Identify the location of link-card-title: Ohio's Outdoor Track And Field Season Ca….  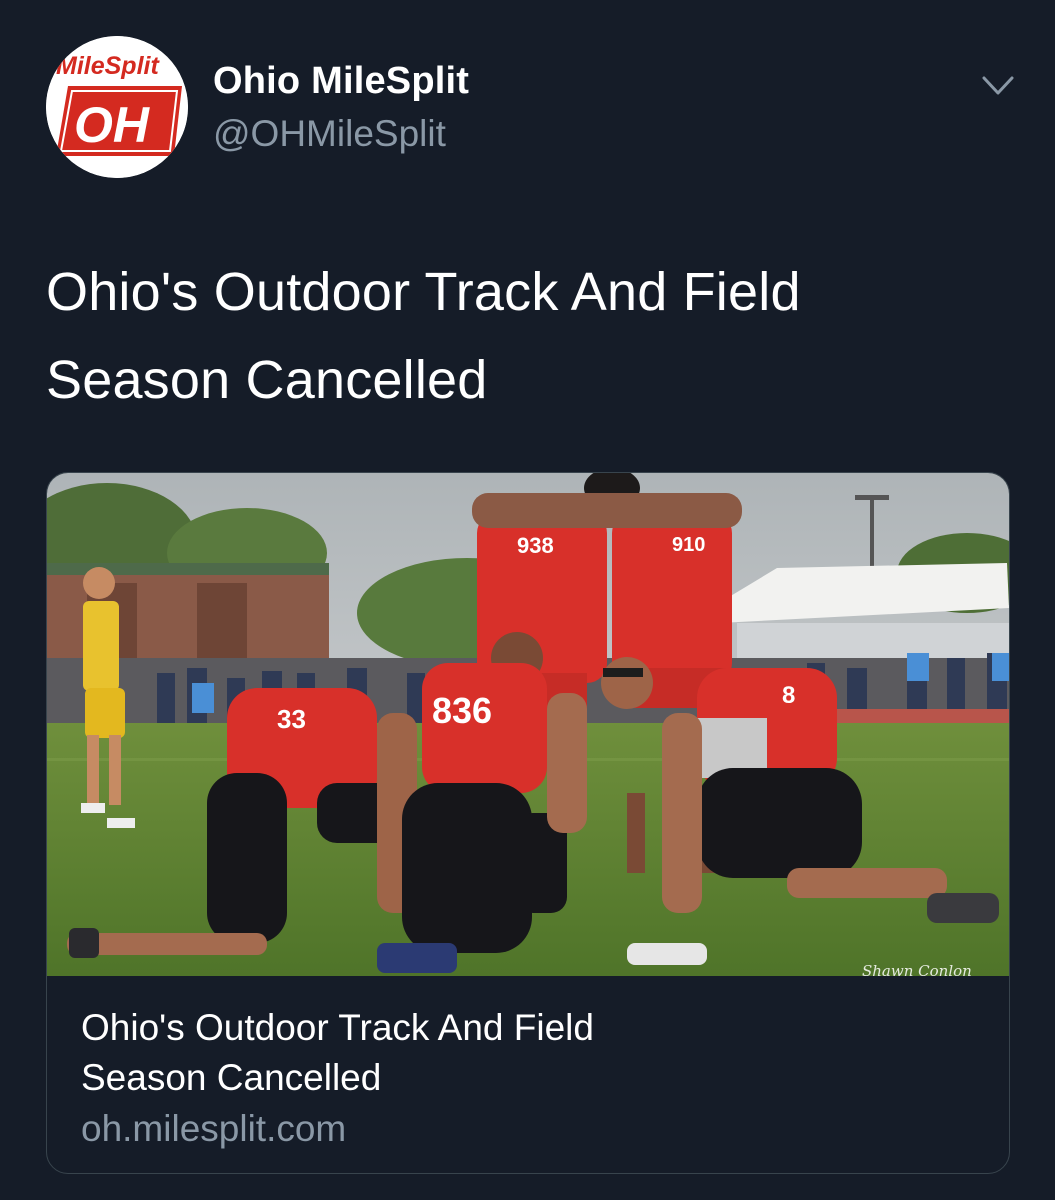
(521, 1053).